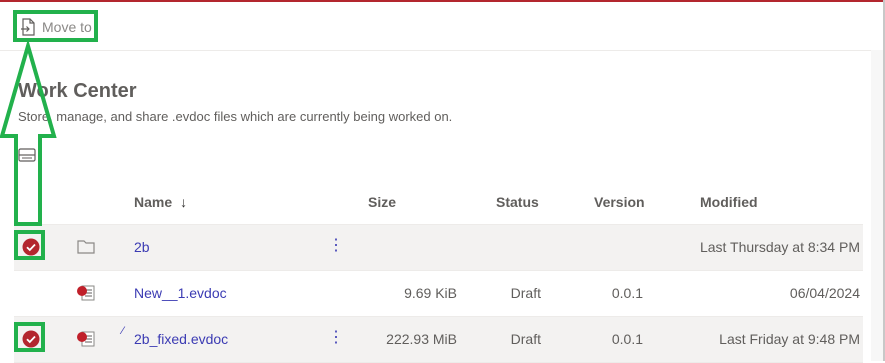  What do you see at coordinates (438, 248) in the screenshot?
I see `table-row: 2b ⋮ Last Thursday at 8:34 PM` at bounding box center [438, 248].